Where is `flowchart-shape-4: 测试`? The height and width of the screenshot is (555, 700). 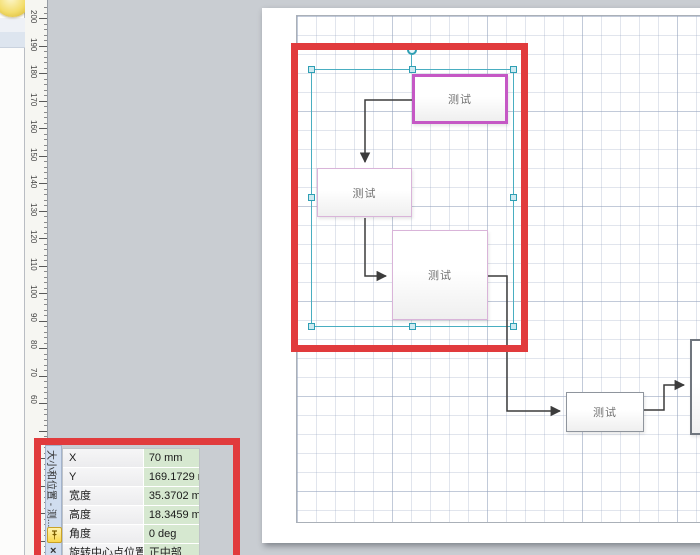
flowchart-shape-4: 测试 is located at coordinates (605, 412).